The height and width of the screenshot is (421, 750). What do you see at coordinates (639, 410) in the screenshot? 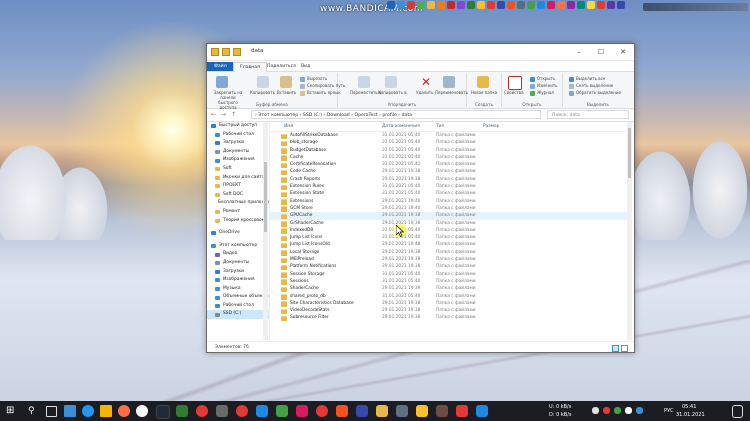
I see `network-icon` at bounding box center [639, 410].